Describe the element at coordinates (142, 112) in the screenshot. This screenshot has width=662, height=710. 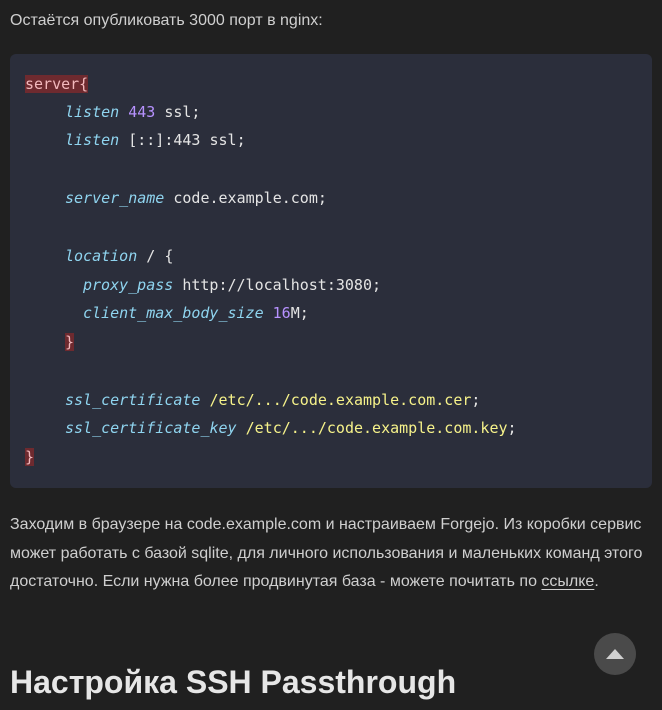
I see `code-number-443: 443` at that location.